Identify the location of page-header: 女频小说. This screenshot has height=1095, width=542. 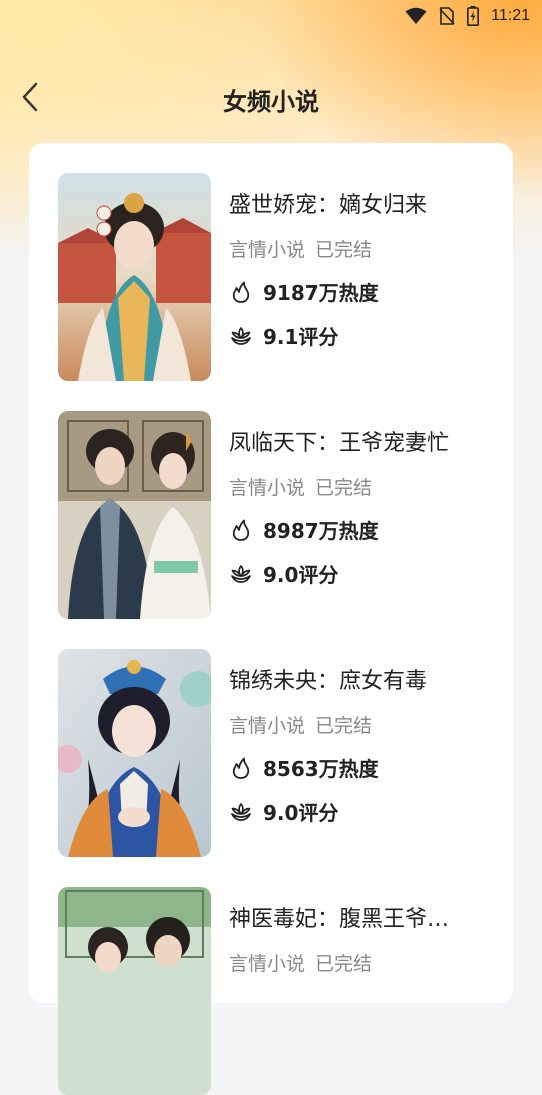
(271, 98).